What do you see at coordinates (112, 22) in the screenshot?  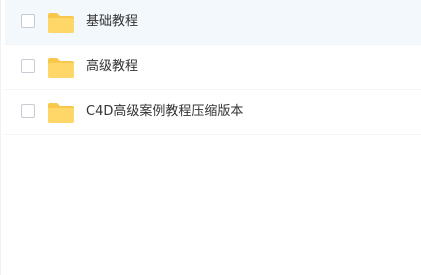 I see `file-name: 基础教程` at bounding box center [112, 22].